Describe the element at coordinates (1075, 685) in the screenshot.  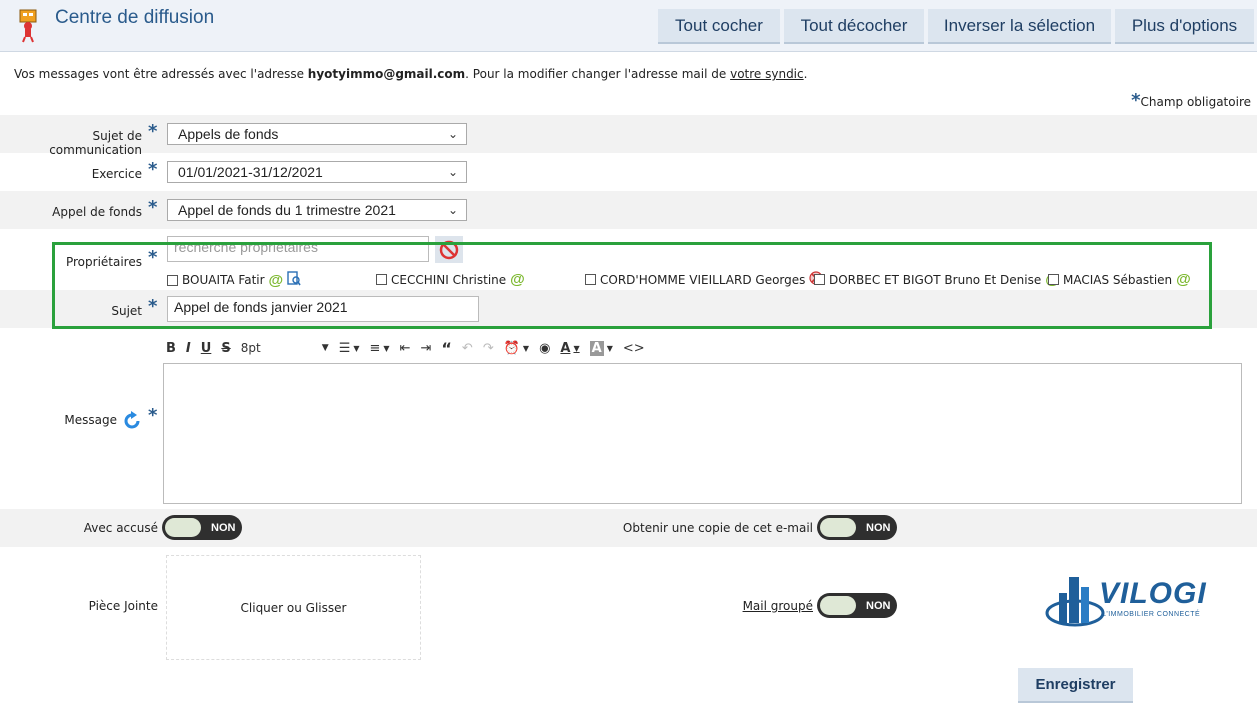
I see `save-button: Enregistrer` at that location.